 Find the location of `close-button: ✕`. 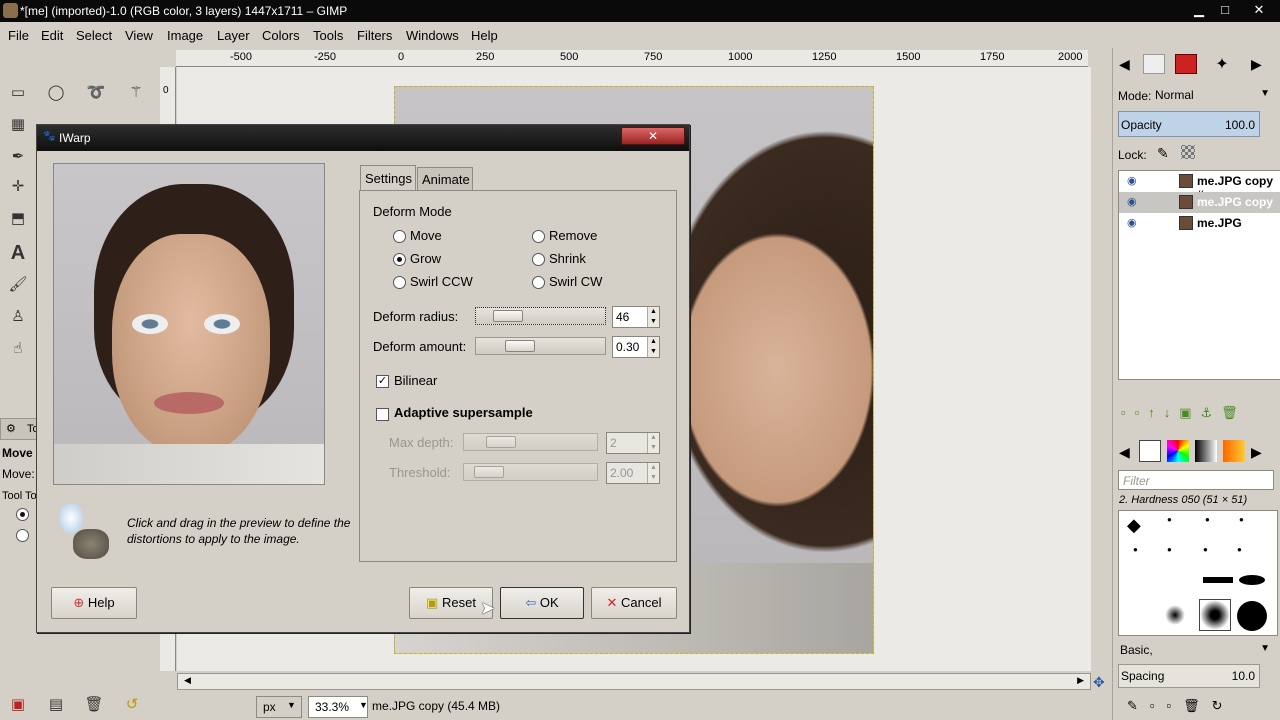

close-button: ✕ is located at coordinates (1259, 10).